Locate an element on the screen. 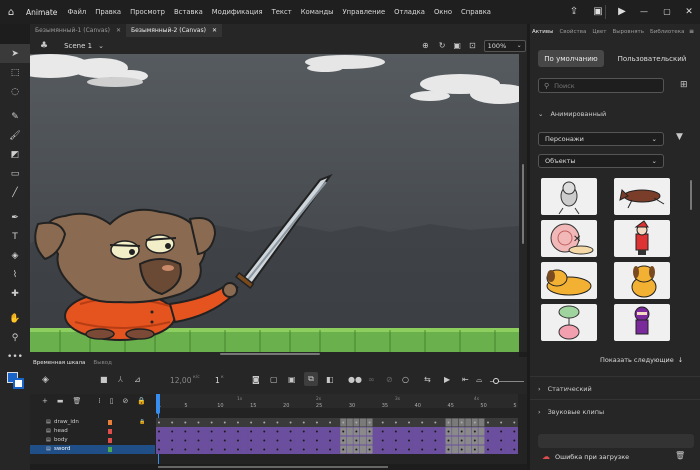 This screenshot has height=470, width=700. rotate-stage-icon: ↻ is located at coordinates (442, 45).